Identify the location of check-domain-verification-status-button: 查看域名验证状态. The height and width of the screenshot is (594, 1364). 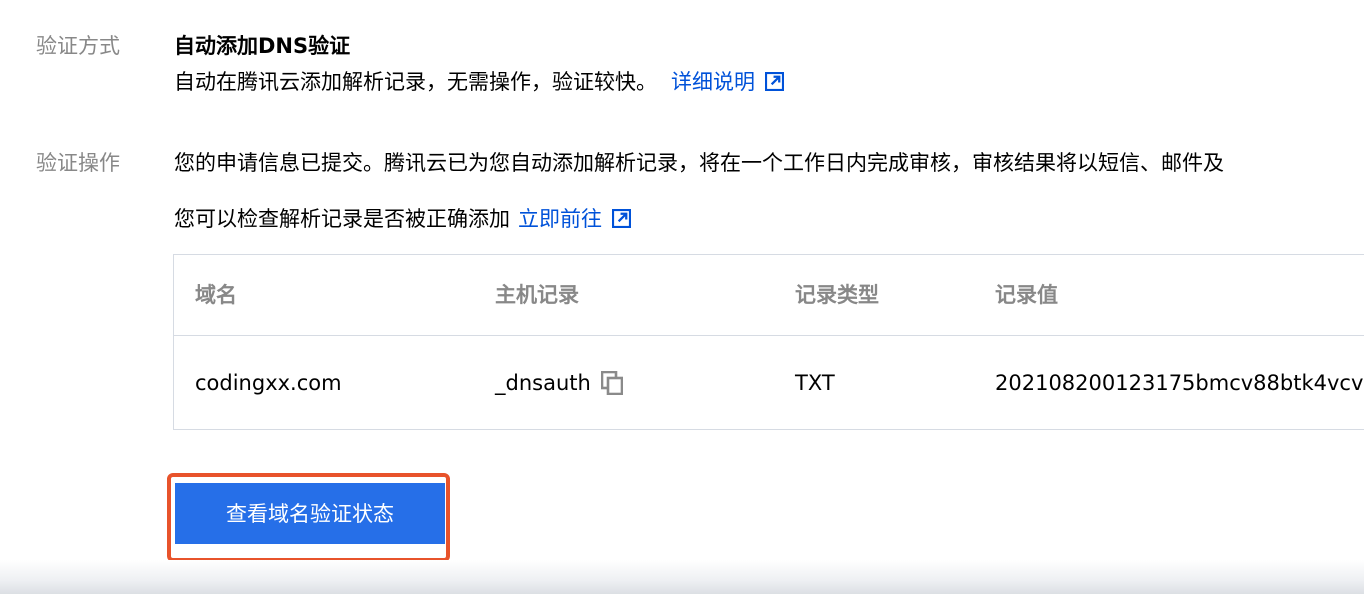
(310, 513).